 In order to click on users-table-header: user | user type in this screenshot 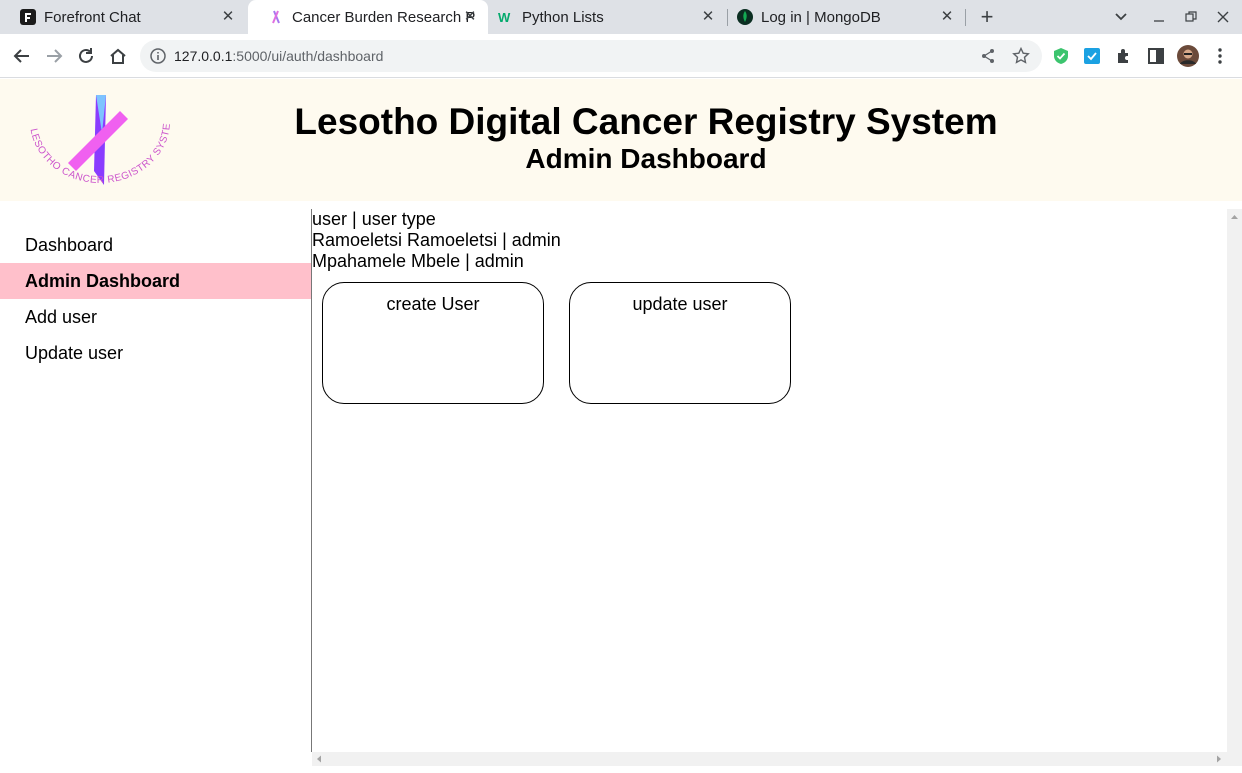, I will do `click(374, 219)`.